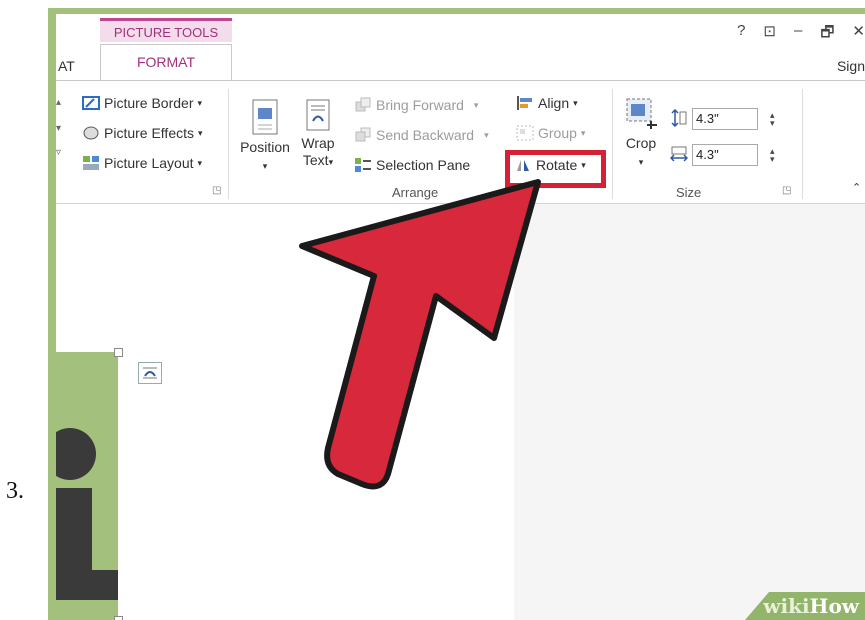 The image size is (865, 620). Describe the element at coordinates (58, 152) in the screenshot. I see `gallery-more: ▿` at that location.